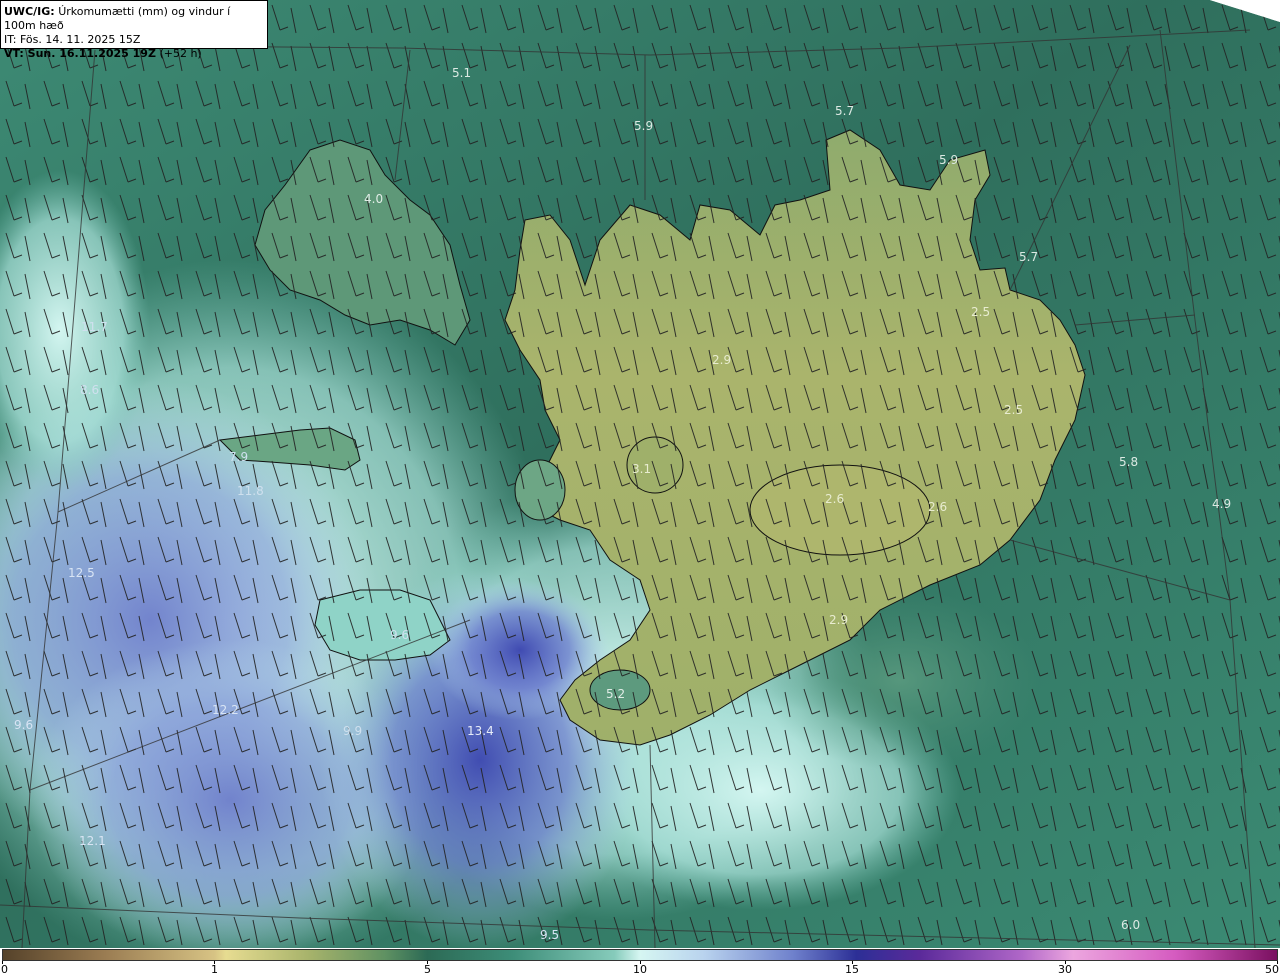  I want to click on colorbar-gradient, so click(640, 955).